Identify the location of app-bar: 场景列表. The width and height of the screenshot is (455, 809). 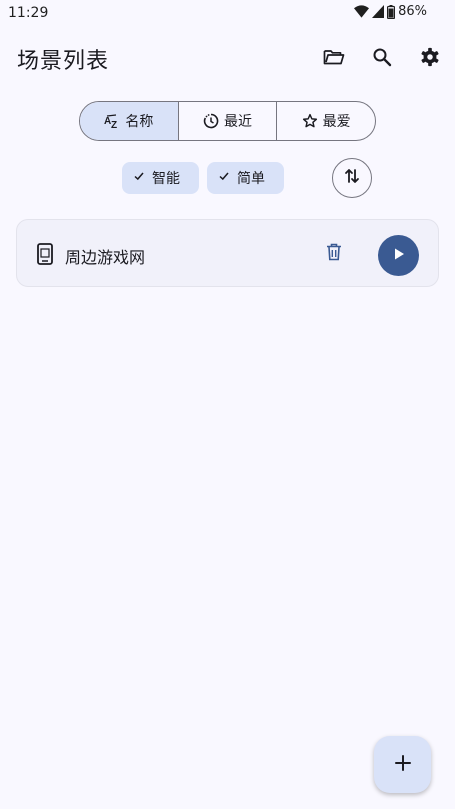
(227, 57).